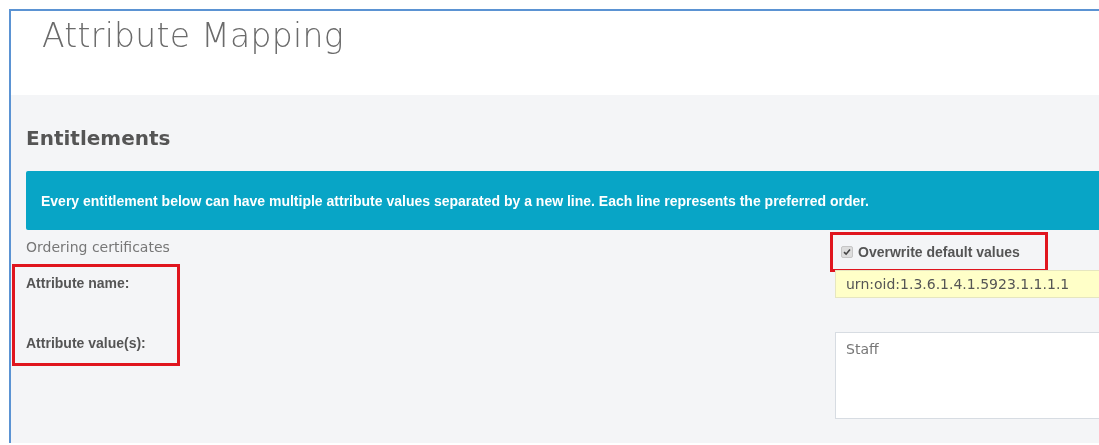 The height and width of the screenshot is (445, 1099). What do you see at coordinates (193, 36) in the screenshot?
I see `page-title: Attribute Mapping` at bounding box center [193, 36].